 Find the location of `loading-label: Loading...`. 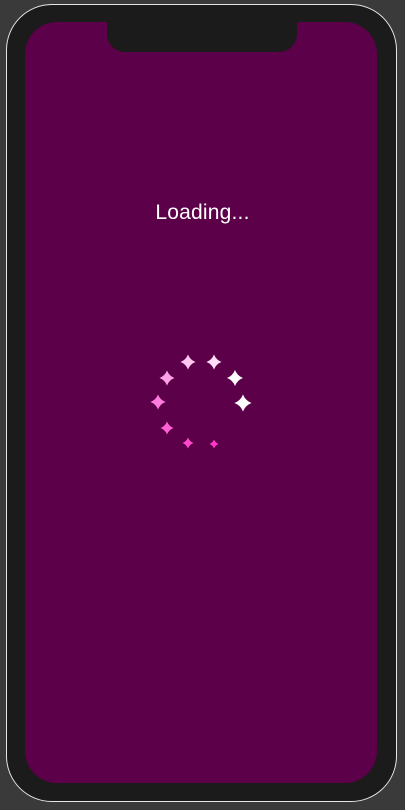

loading-label: Loading... is located at coordinates (202, 212).